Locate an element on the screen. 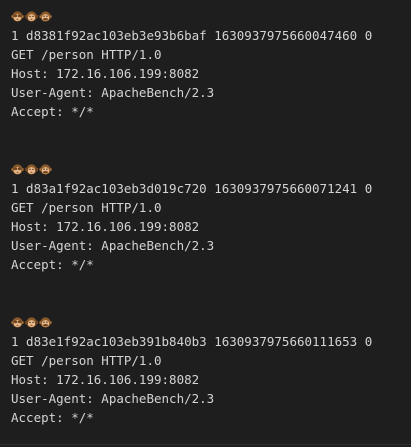  panel-divider is located at coordinates (205, 444).